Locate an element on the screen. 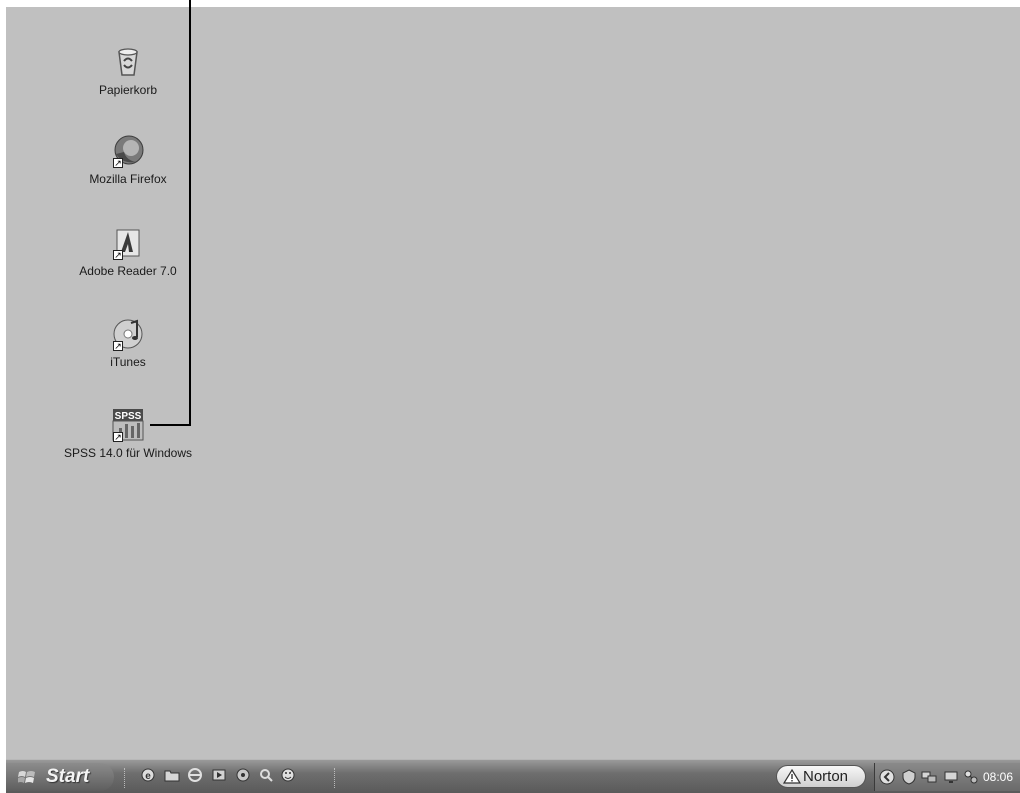 The width and height of the screenshot is (1020, 793). norton-button: Norton is located at coordinates (821, 776).